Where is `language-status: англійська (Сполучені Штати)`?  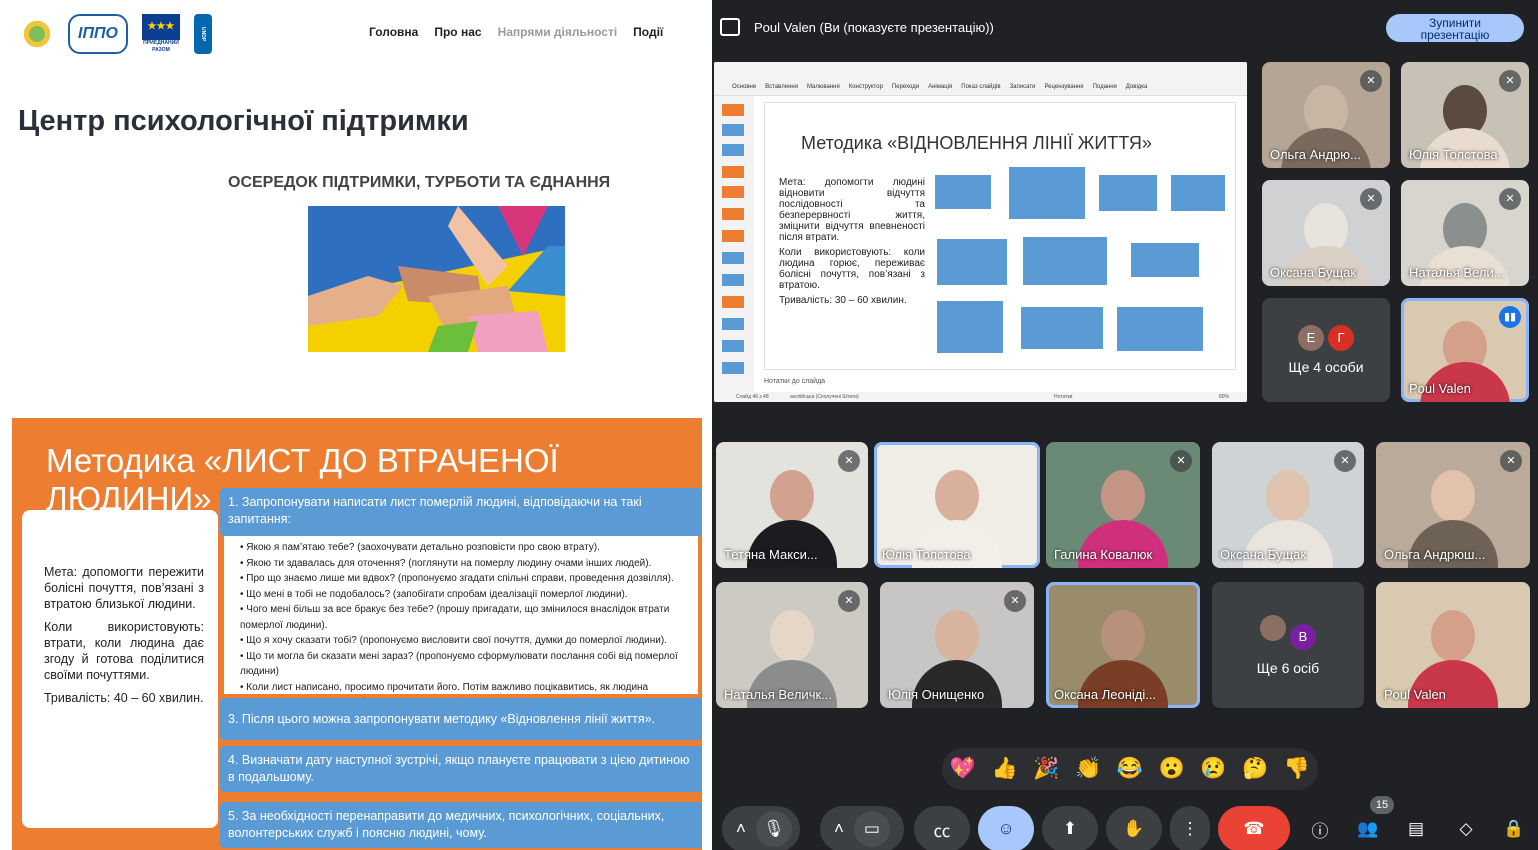
language-status: англійська (Сполучені Штати) is located at coordinates (824, 397).